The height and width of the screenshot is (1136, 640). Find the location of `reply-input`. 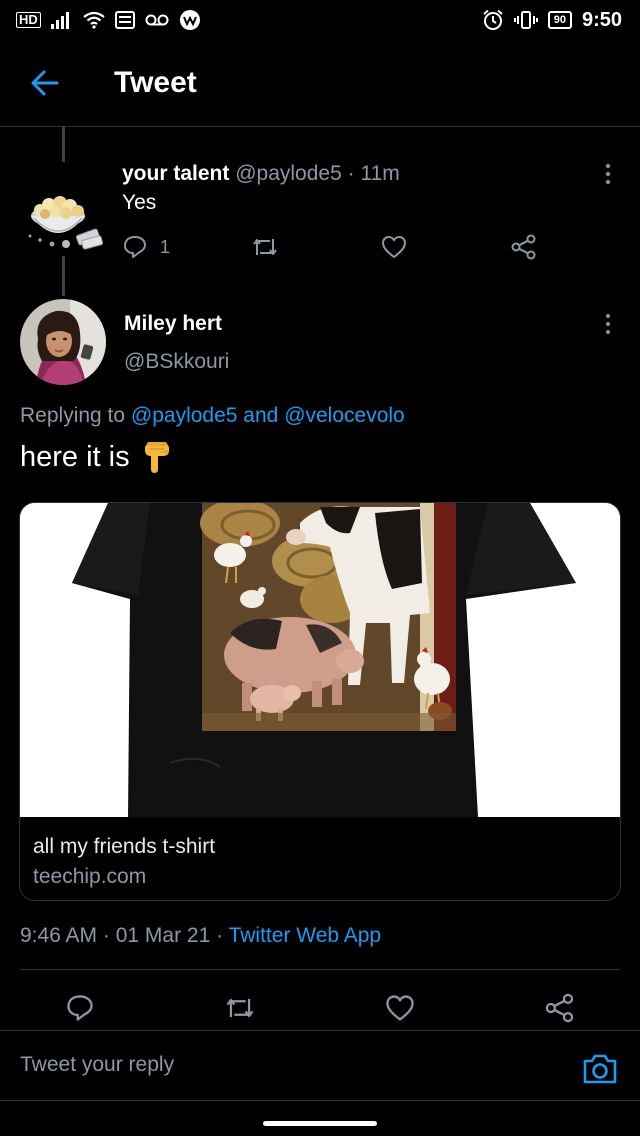

reply-input is located at coordinates (290, 1065).